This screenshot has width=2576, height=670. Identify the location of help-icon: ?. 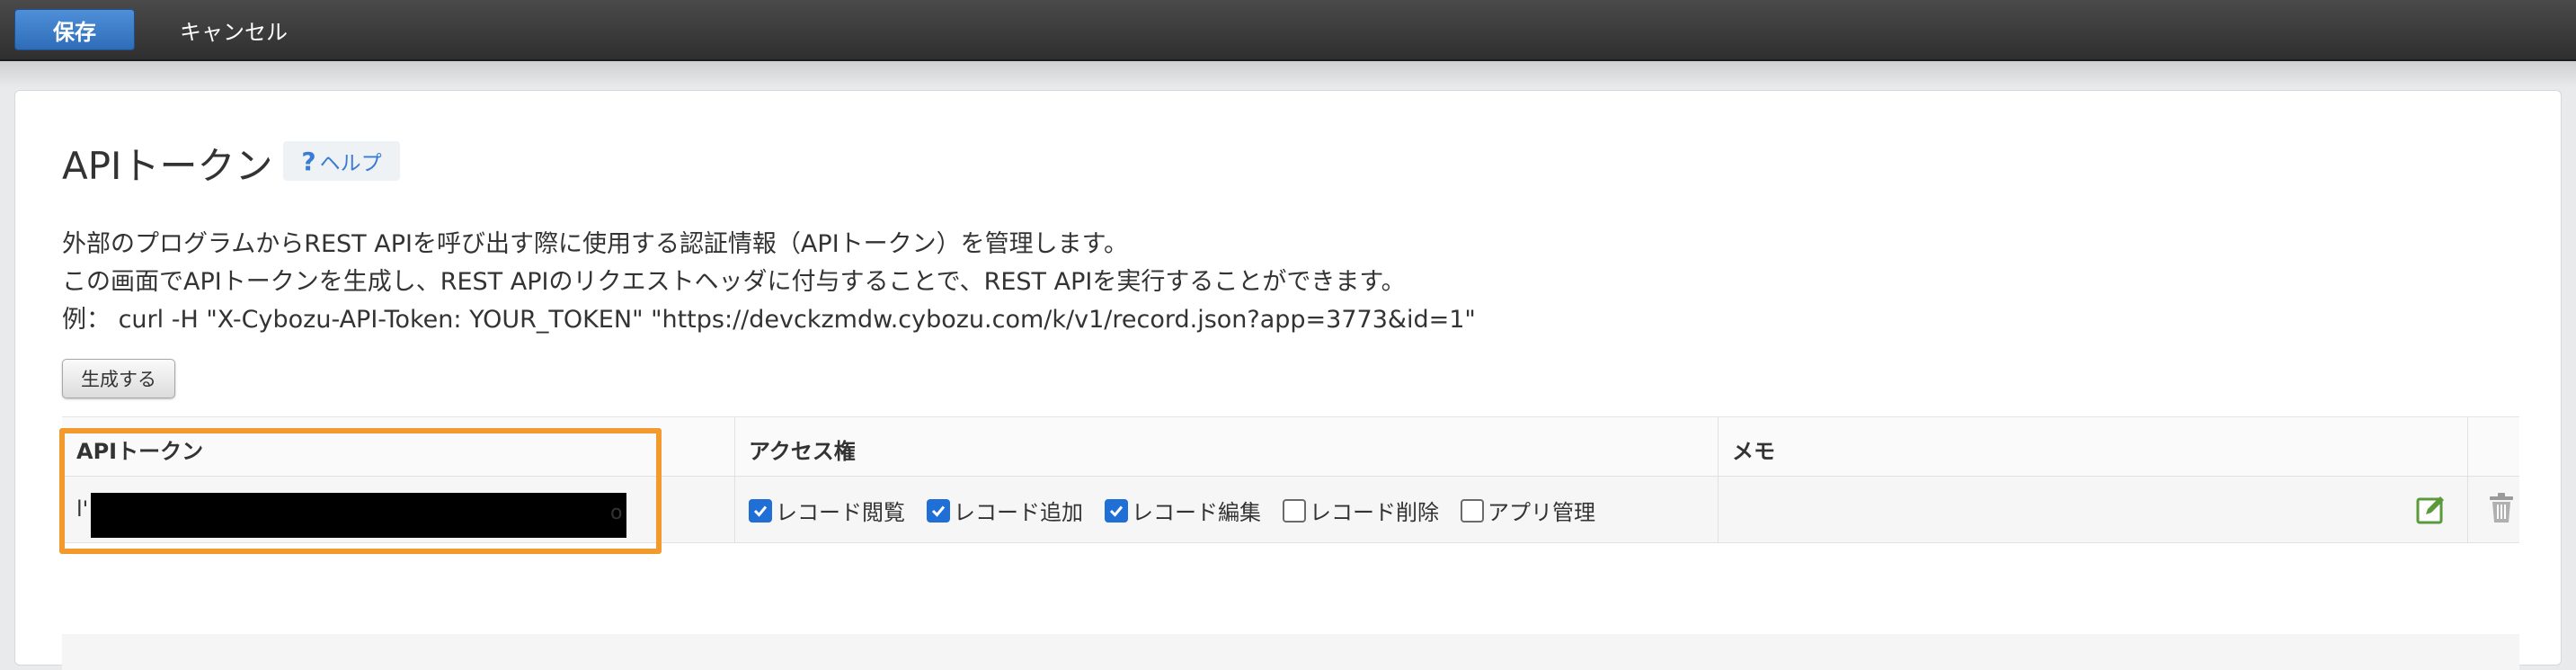
(308, 161).